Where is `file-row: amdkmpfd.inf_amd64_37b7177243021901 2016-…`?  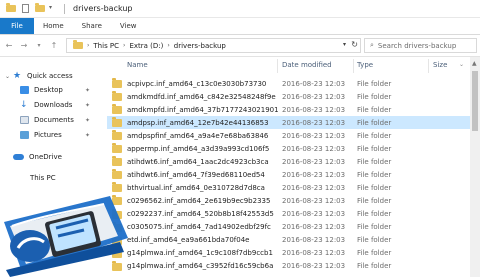 file-row: amdkmpfd.inf_amd64_37b7177243021901 2016-… is located at coordinates (293, 109).